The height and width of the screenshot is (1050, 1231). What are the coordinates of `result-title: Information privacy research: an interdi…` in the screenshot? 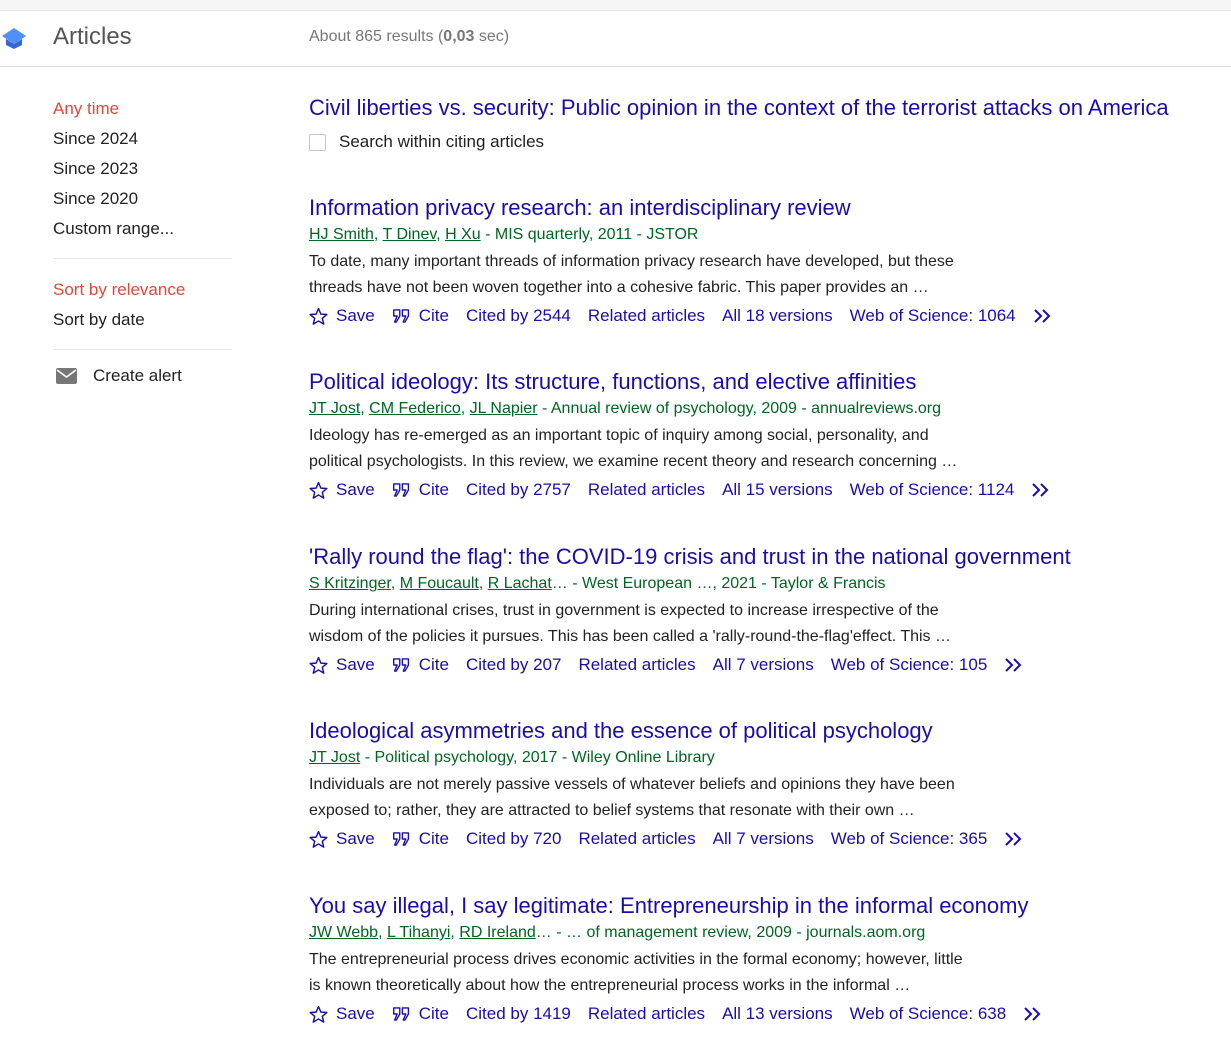 It's located at (766, 208).